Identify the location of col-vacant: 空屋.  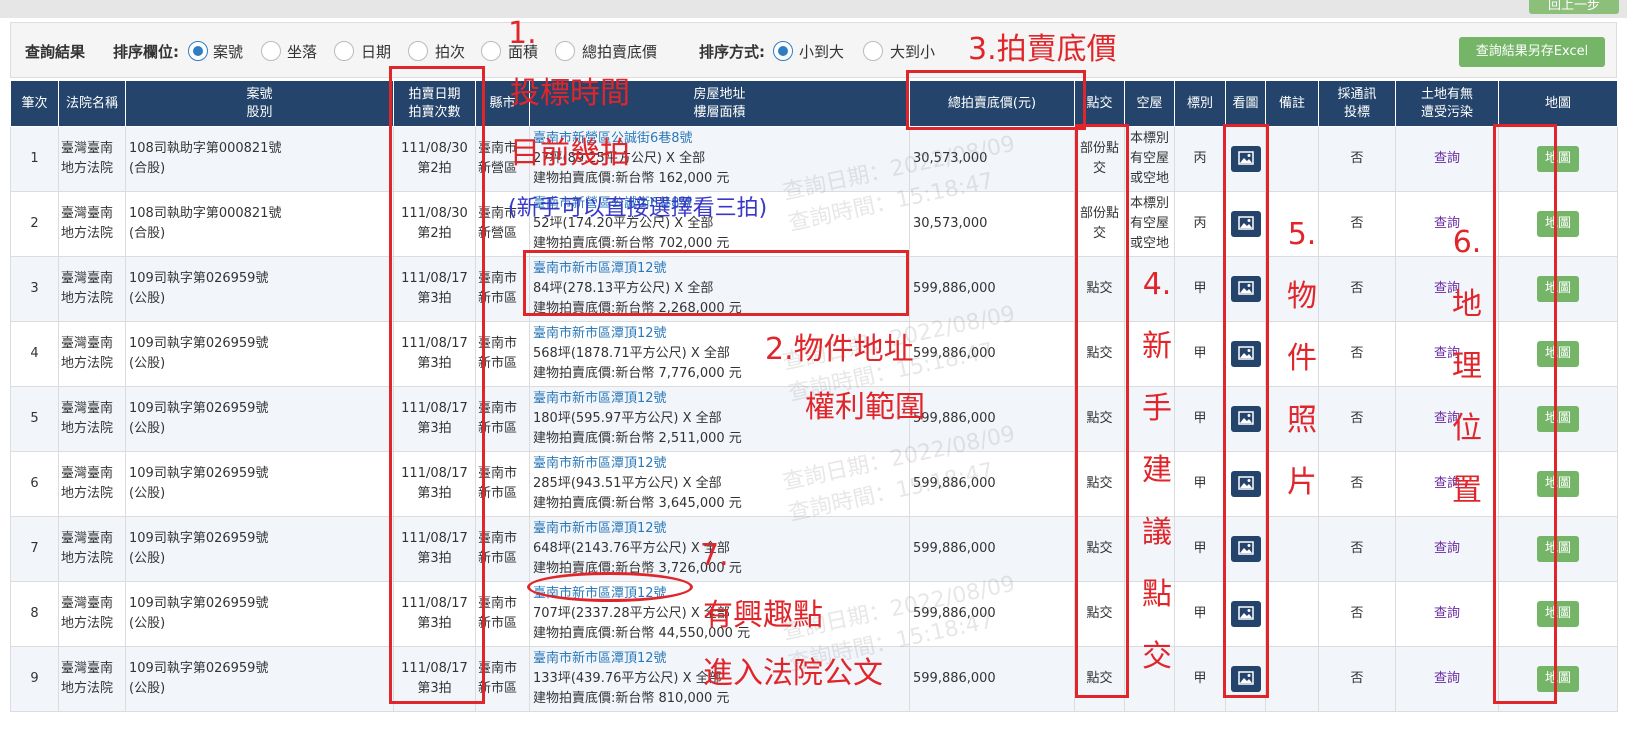
(1149, 103).